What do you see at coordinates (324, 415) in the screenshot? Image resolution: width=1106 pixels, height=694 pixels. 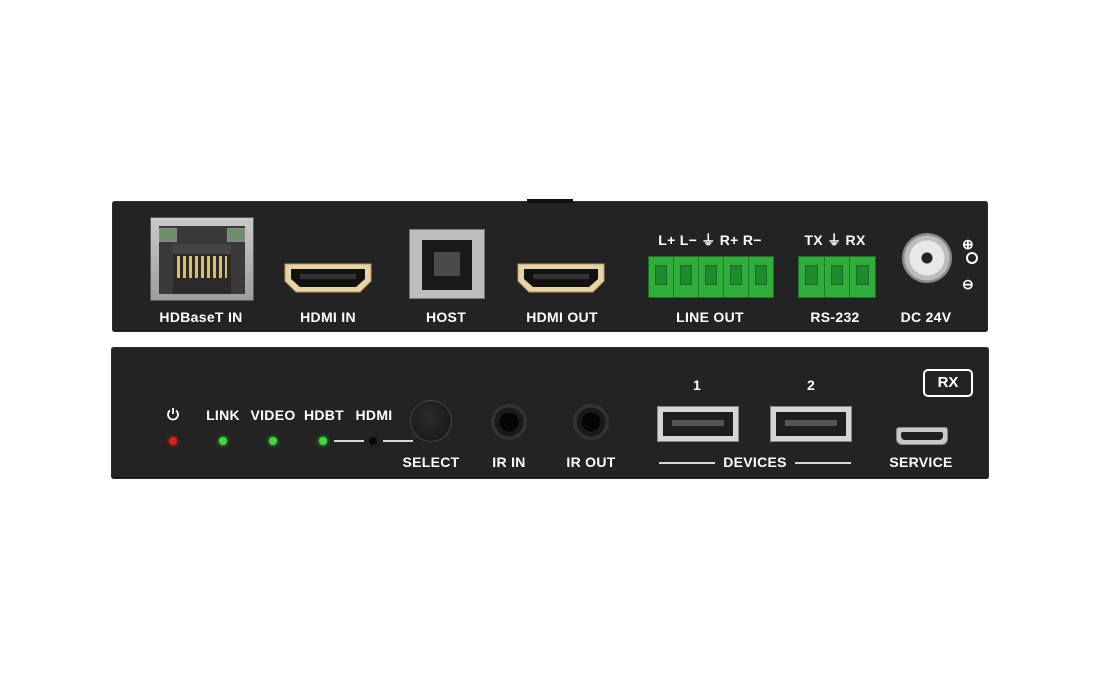 I see `hdbt-label: HDBT` at bounding box center [324, 415].